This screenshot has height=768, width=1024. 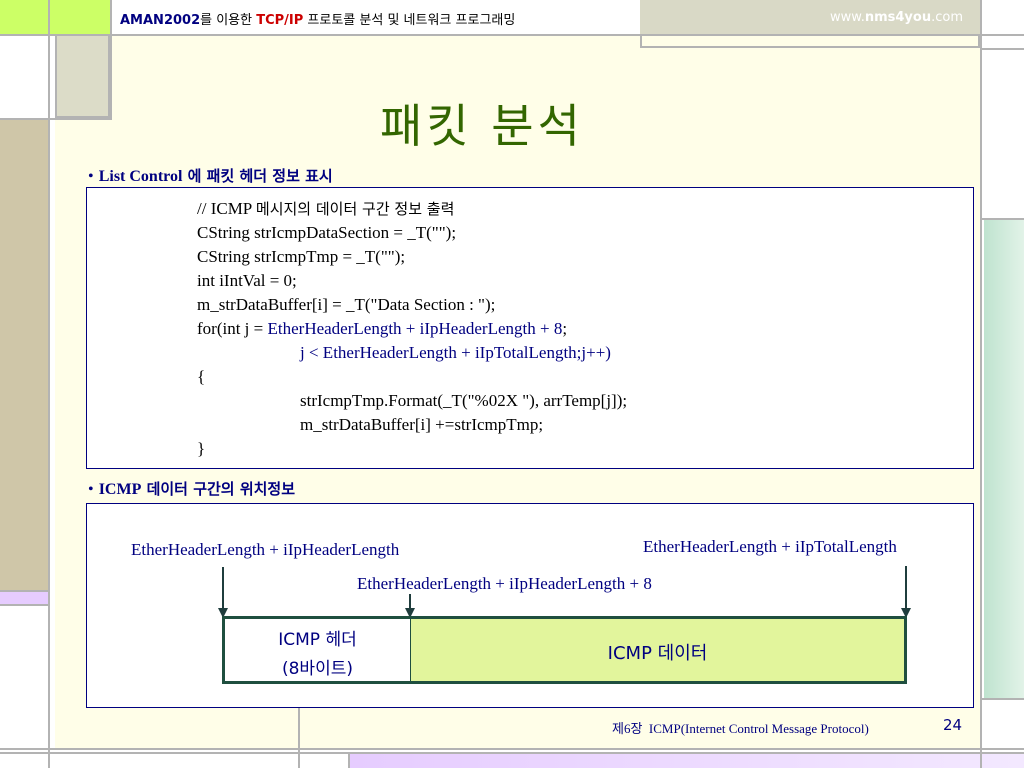 I want to click on code-line: int iIntVal = 0;, so click(x=247, y=280).